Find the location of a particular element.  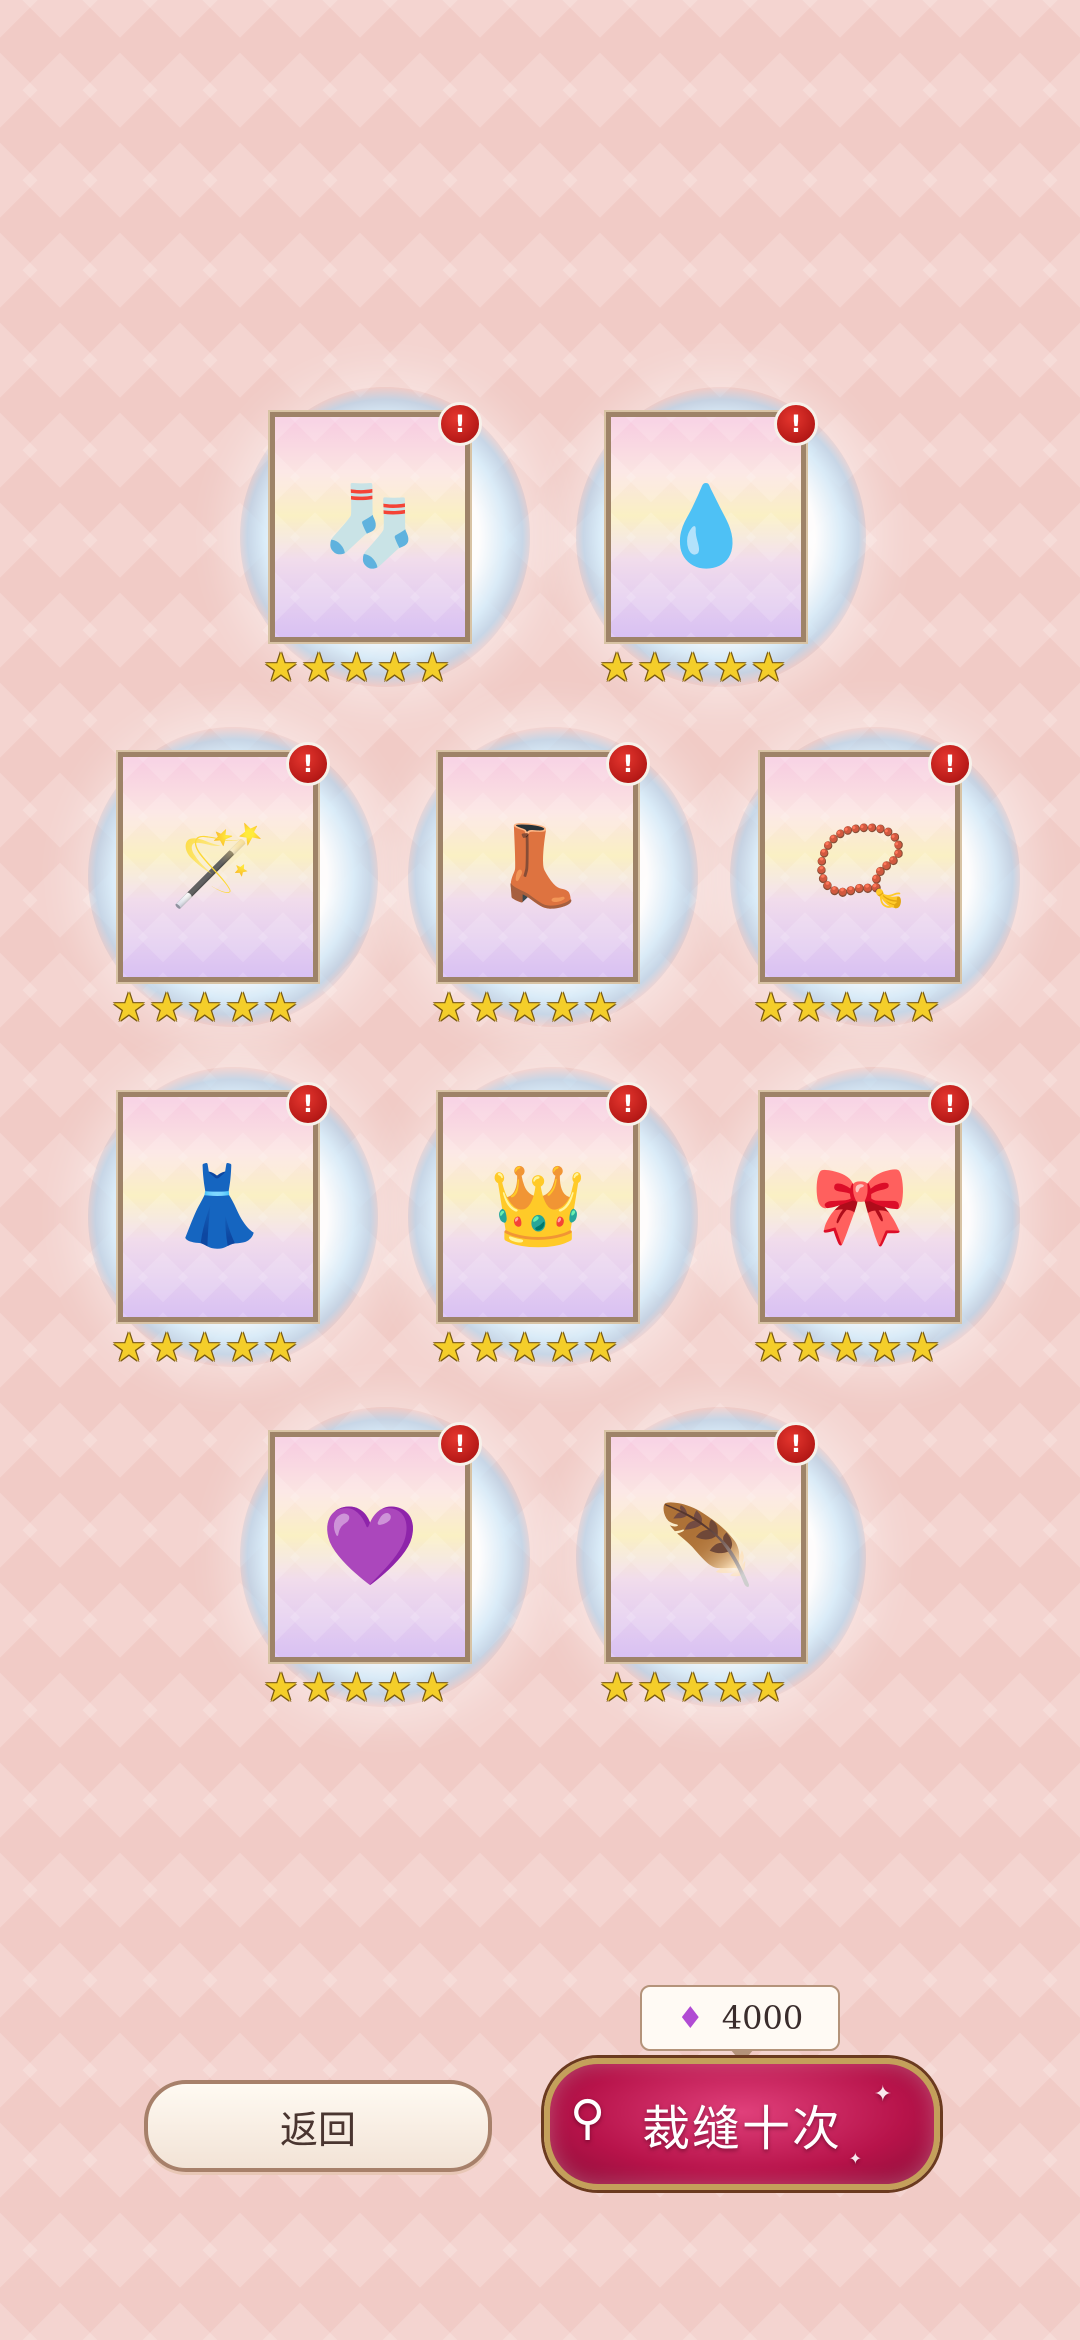

feather-headpiece-icon: 👑 is located at coordinates (538, 1206).